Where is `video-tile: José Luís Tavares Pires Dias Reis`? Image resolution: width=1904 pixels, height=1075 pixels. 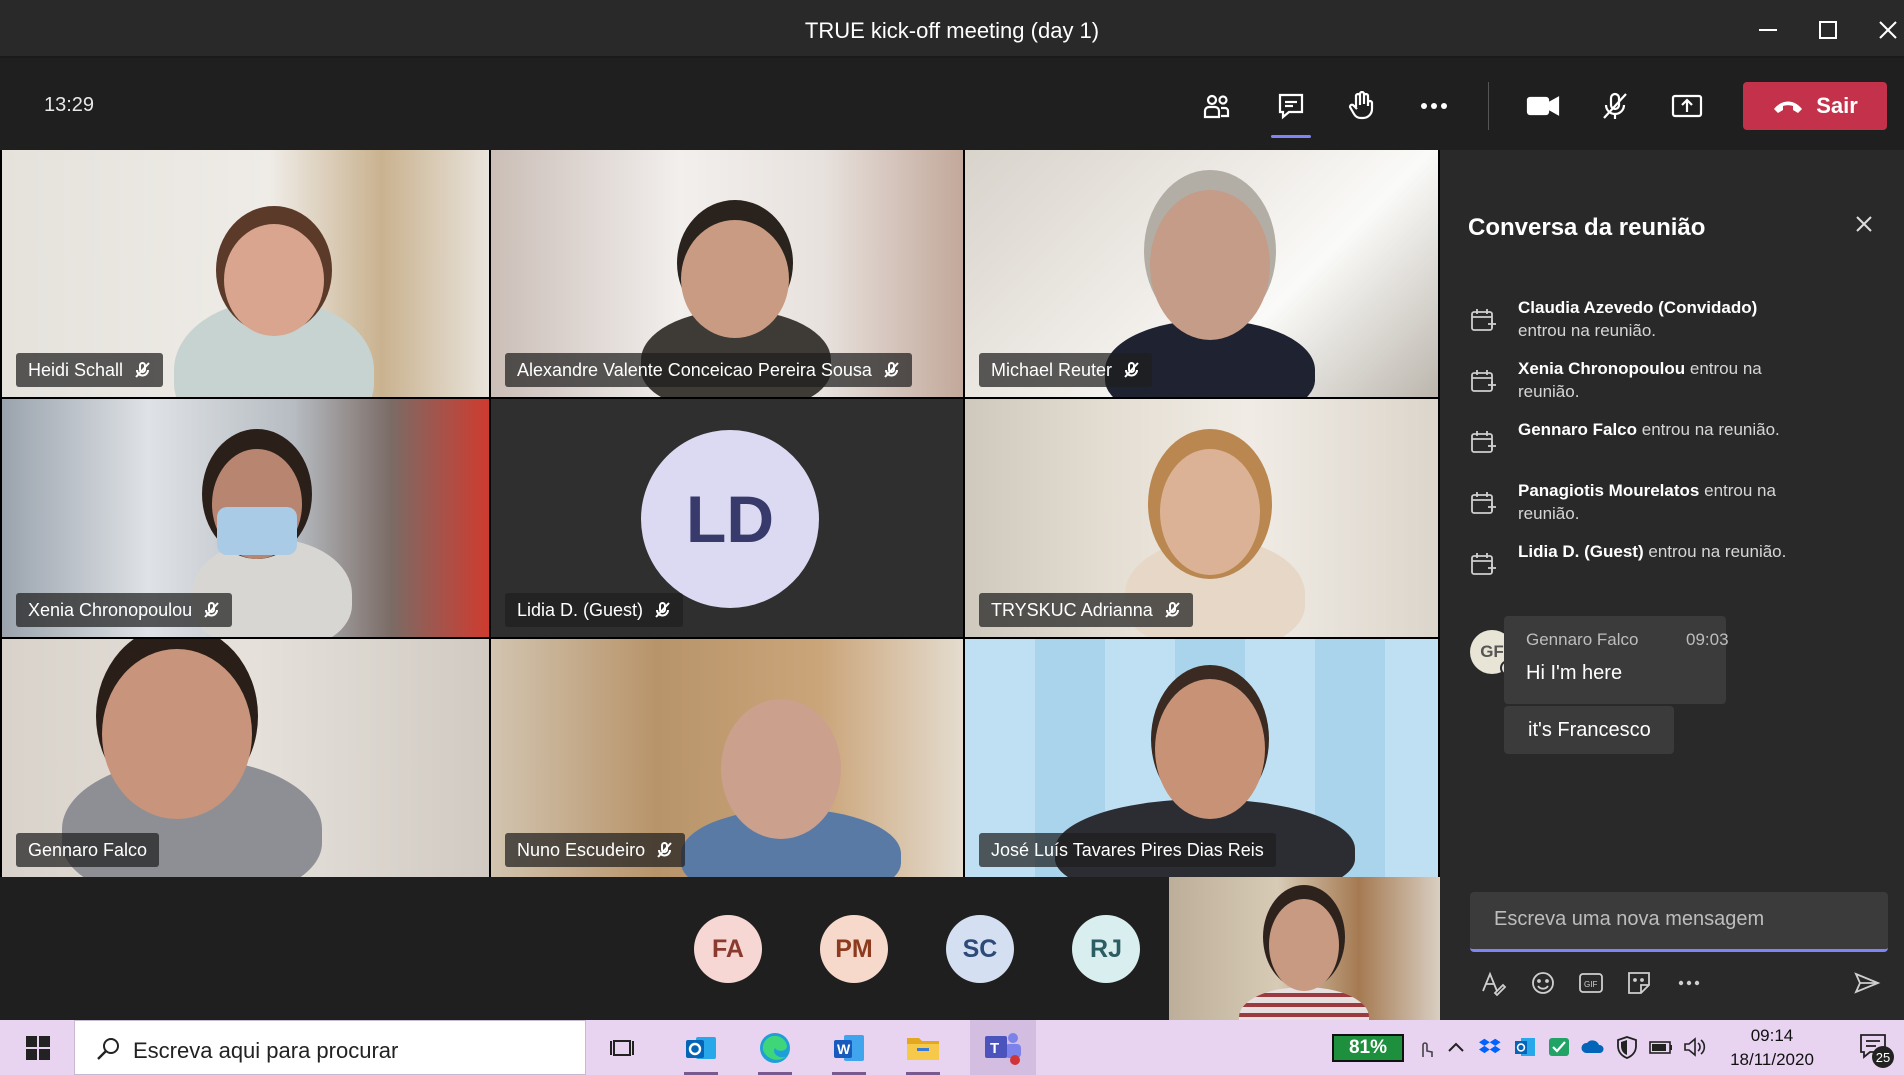 video-tile: José Luís Tavares Pires Dias Reis is located at coordinates (1201, 758).